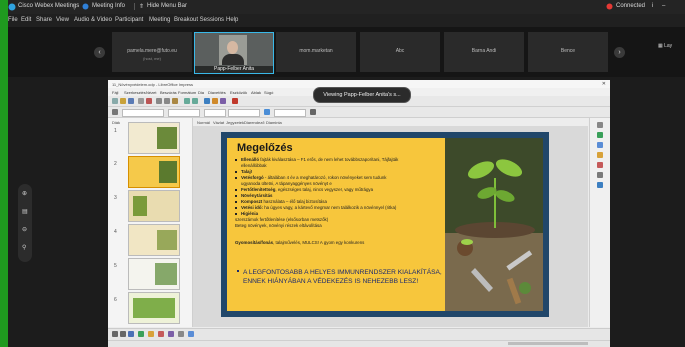 The height and width of the screenshot is (347, 685). I want to click on redo-icon, so click(195, 101).